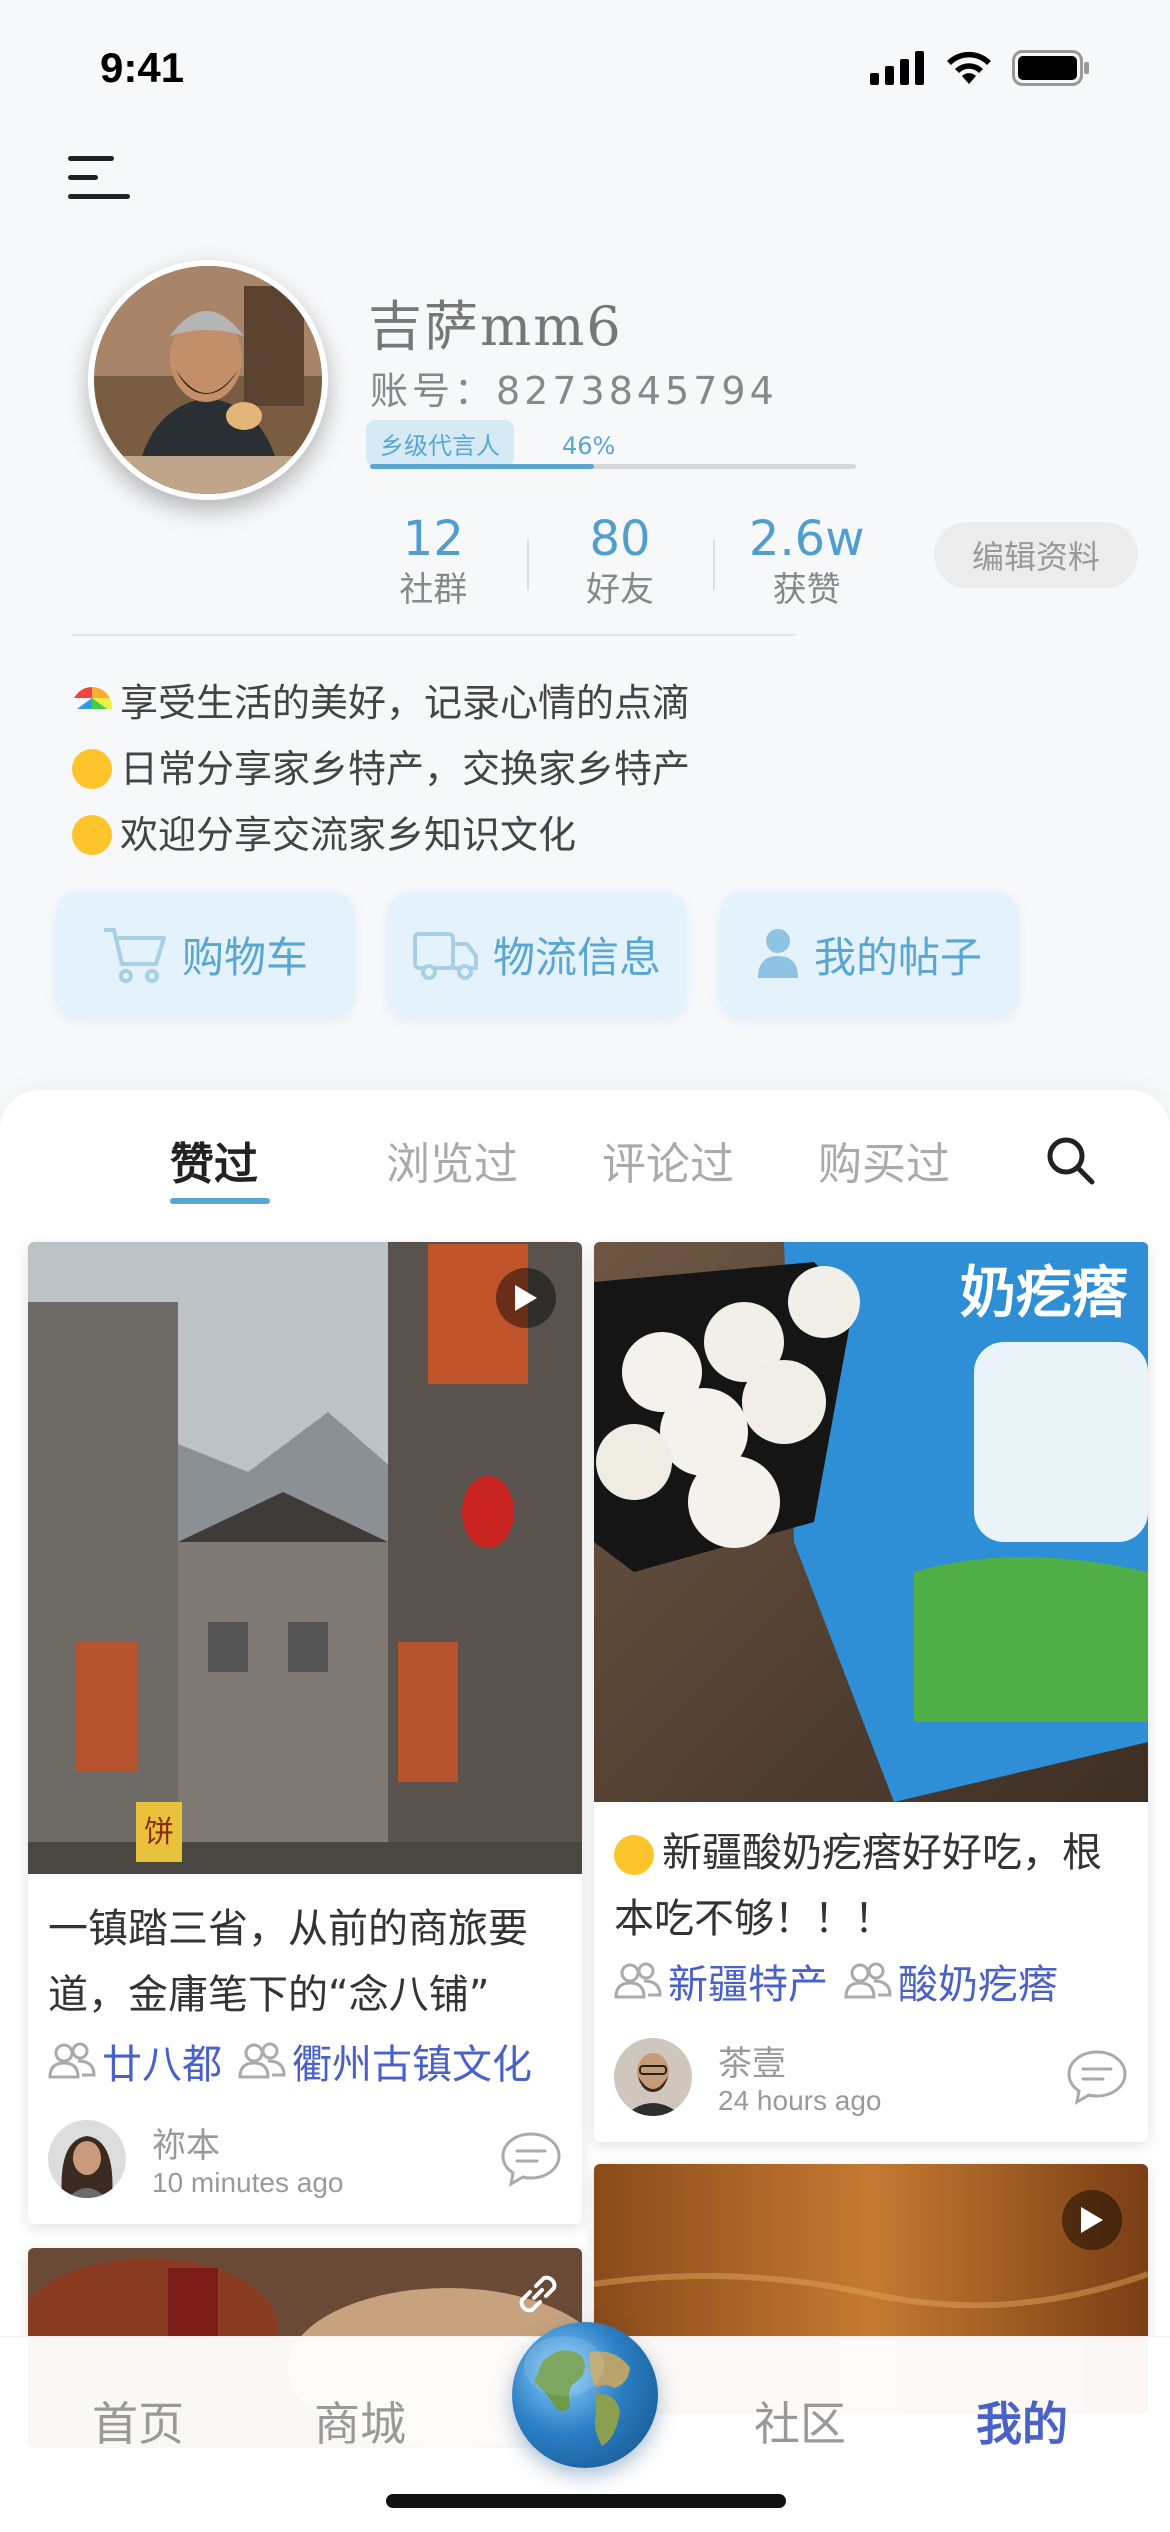 Image resolution: width=1170 pixels, height=2532 pixels. What do you see at coordinates (871, 1522) in the screenshot?
I see `post-image-yogurt-balls: 奶疙瘩` at bounding box center [871, 1522].